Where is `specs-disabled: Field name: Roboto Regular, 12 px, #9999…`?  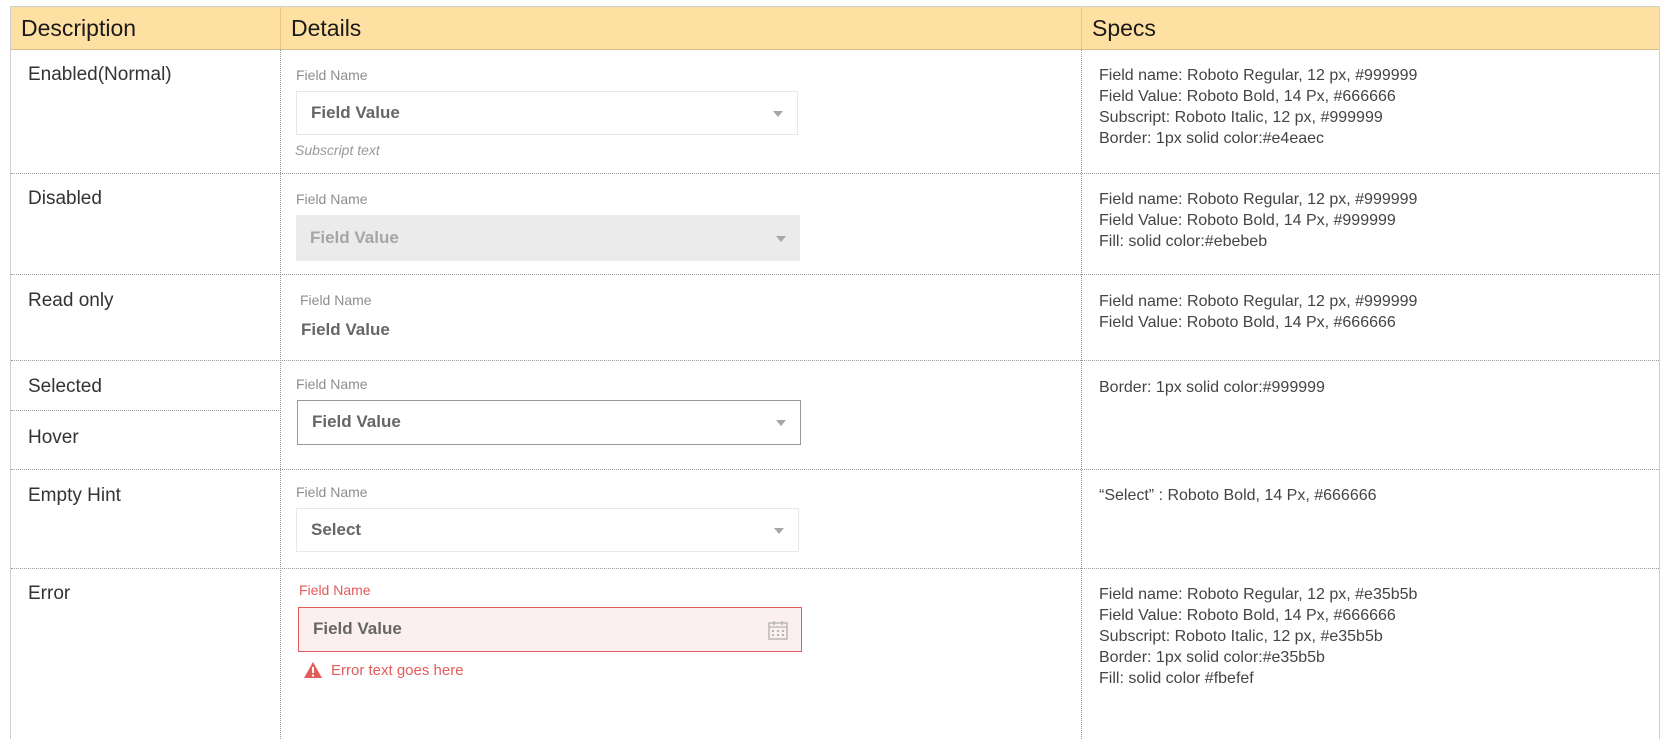
specs-disabled: Field name: Roboto Regular, 12 px, #9999… is located at coordinates (1258, 220).